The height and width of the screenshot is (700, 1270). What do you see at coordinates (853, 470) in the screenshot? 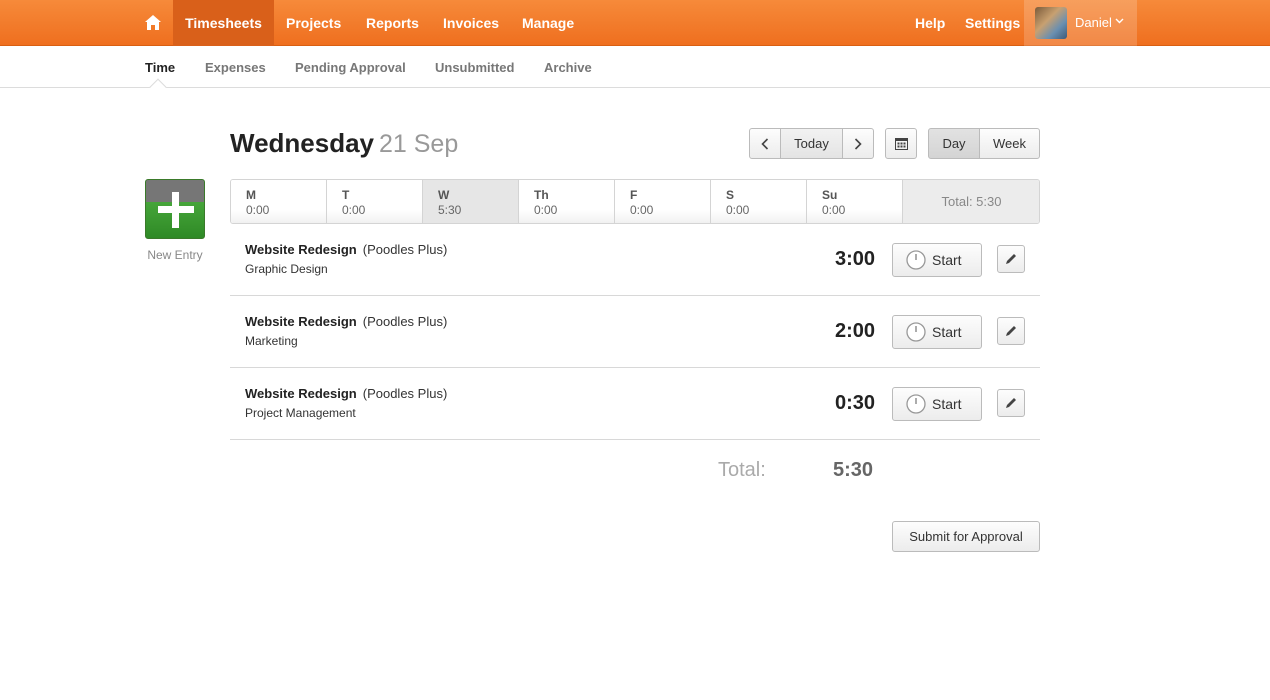
I see `total-value: 5:30` at bounding box center [853, 470].